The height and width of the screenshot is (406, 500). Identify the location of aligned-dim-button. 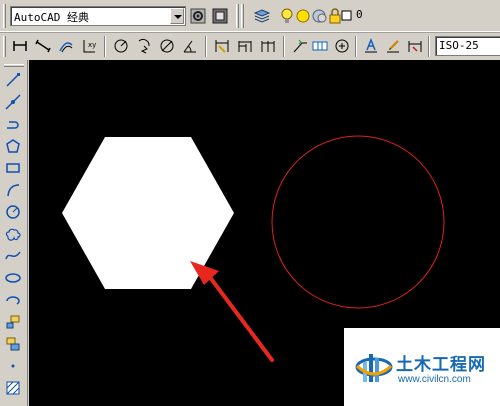
(43, 46).